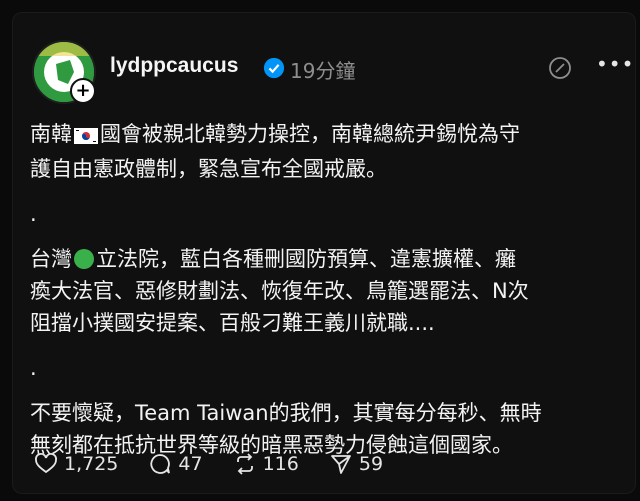 This screenshot has width=640, height=501. What do you see at coordinates (84, 259) in the screenshot?
I see `green-circle-icon` at bounding box center [84, 259].